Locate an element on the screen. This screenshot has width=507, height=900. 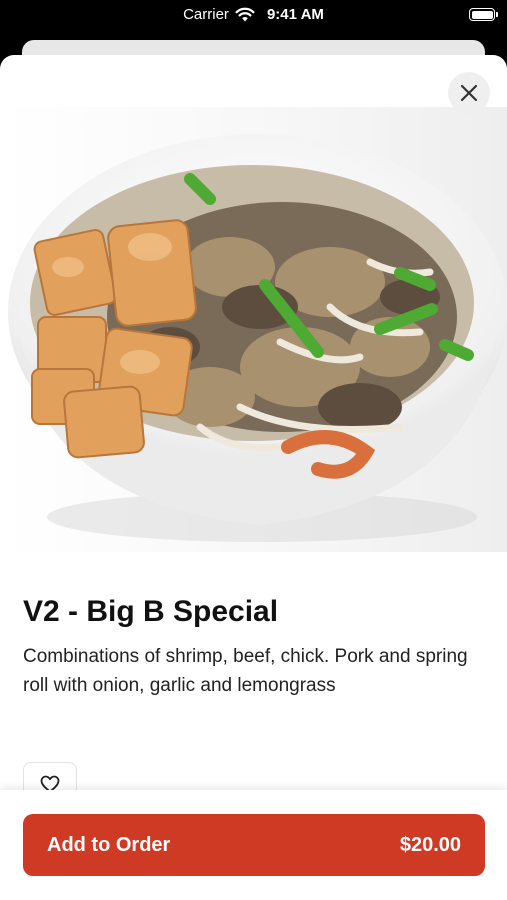
close-icon is located at coordinates (469, 93).